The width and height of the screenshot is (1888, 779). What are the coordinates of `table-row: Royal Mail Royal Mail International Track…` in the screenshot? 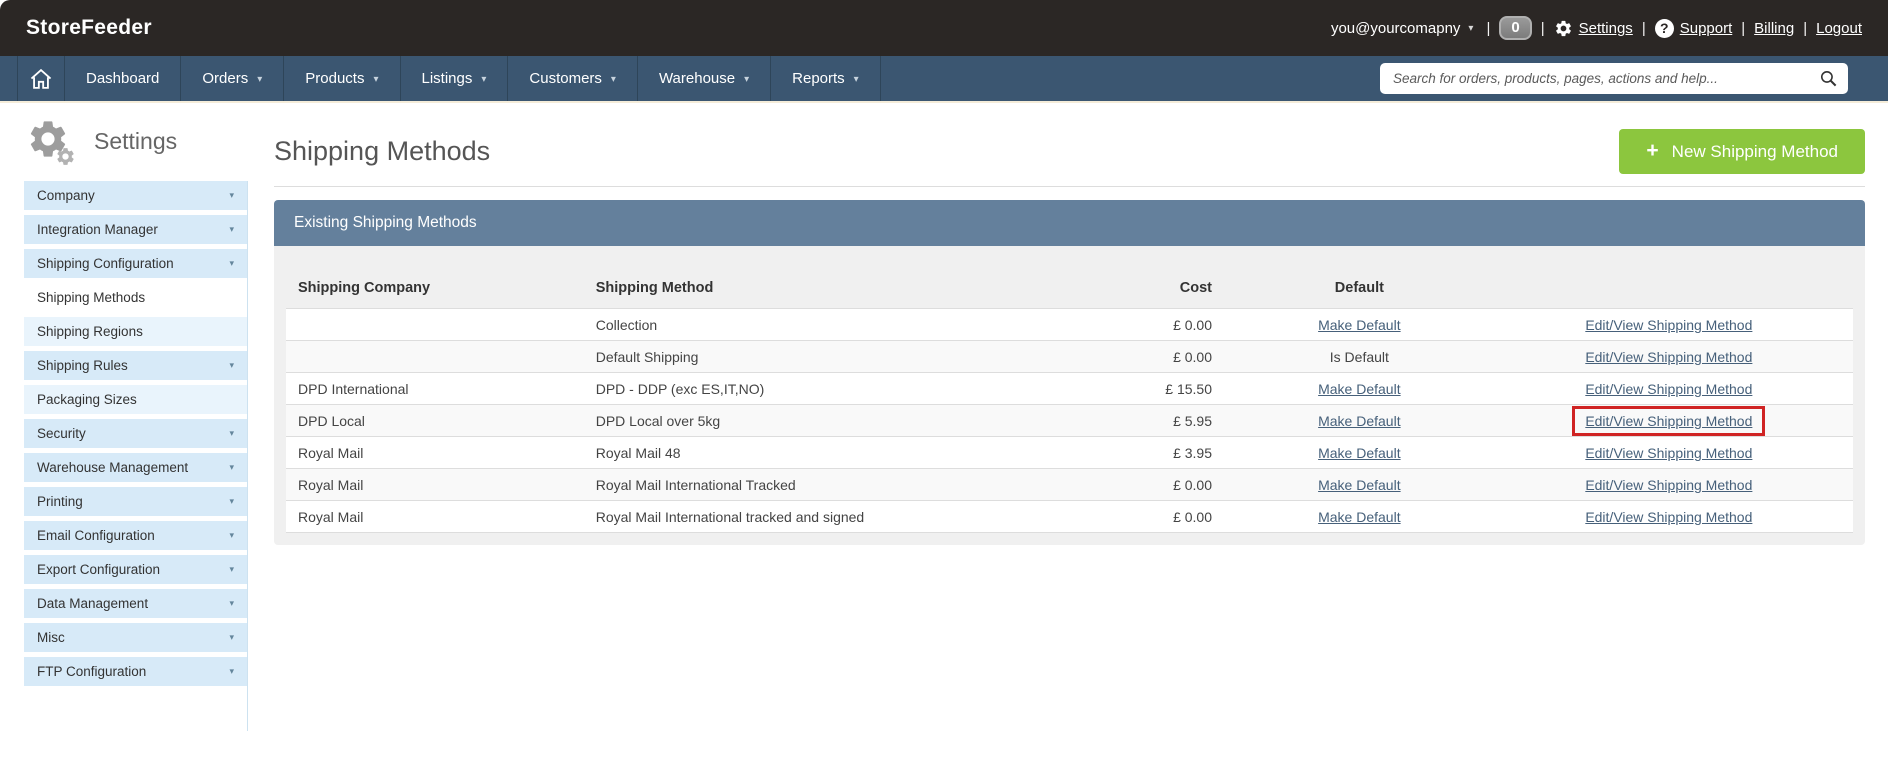 It's located at (1069, 484).